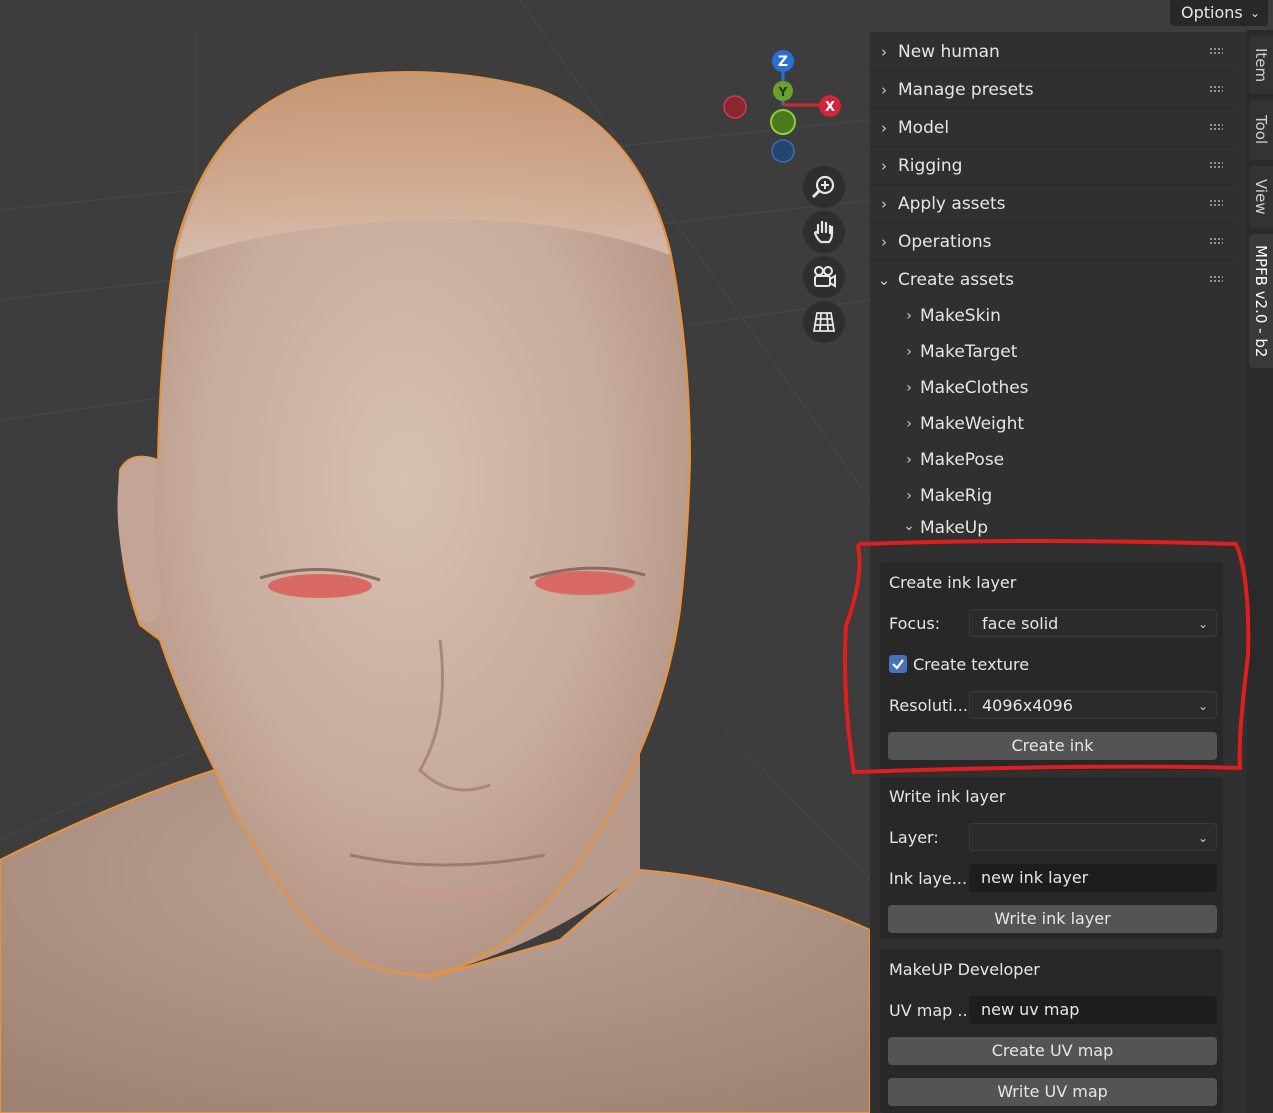  What do you see at coordinates (966, 89) in the screenshot?
I see `panel-label: Manage presets` at bounding box center [966, 89].